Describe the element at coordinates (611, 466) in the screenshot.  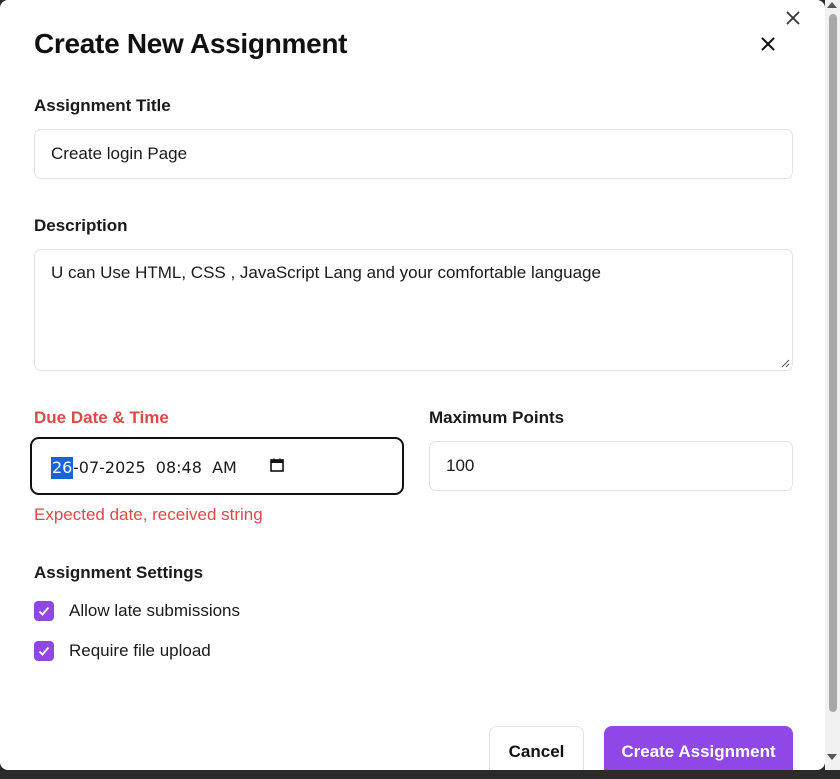
I see `maximum-points-input: 100` at that location.